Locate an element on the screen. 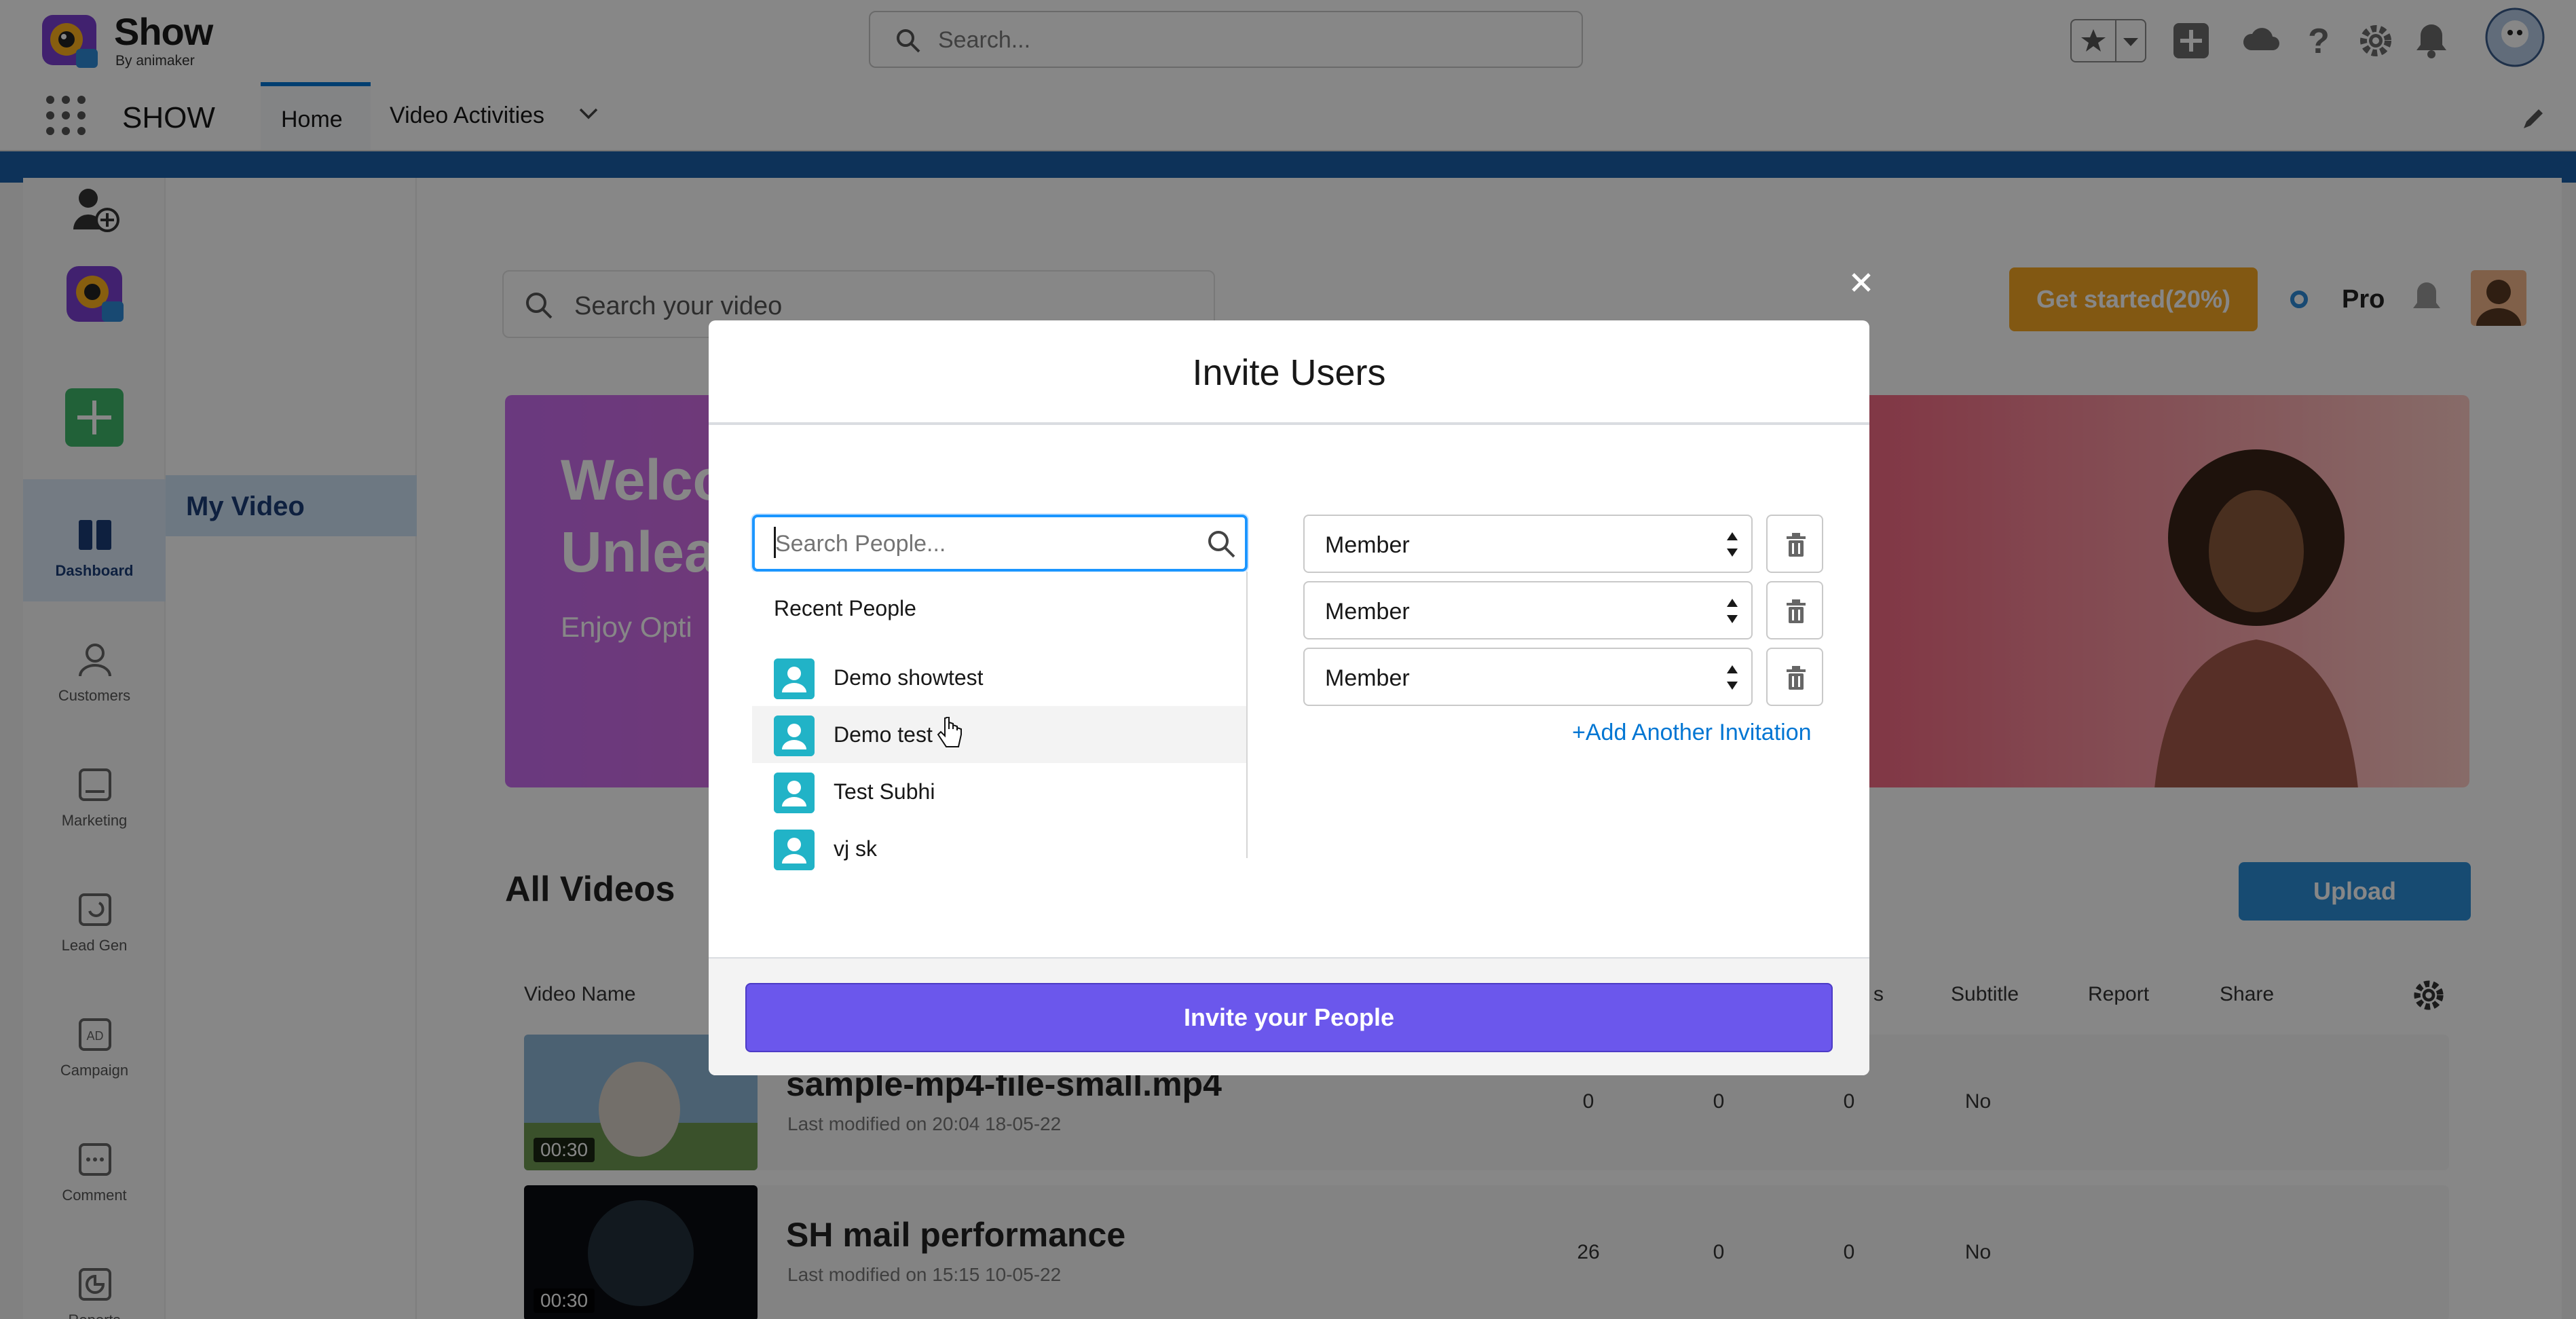 This screenshot has height=1319, width=2576. person-option: Demo test is located at coordinates (999, 734).